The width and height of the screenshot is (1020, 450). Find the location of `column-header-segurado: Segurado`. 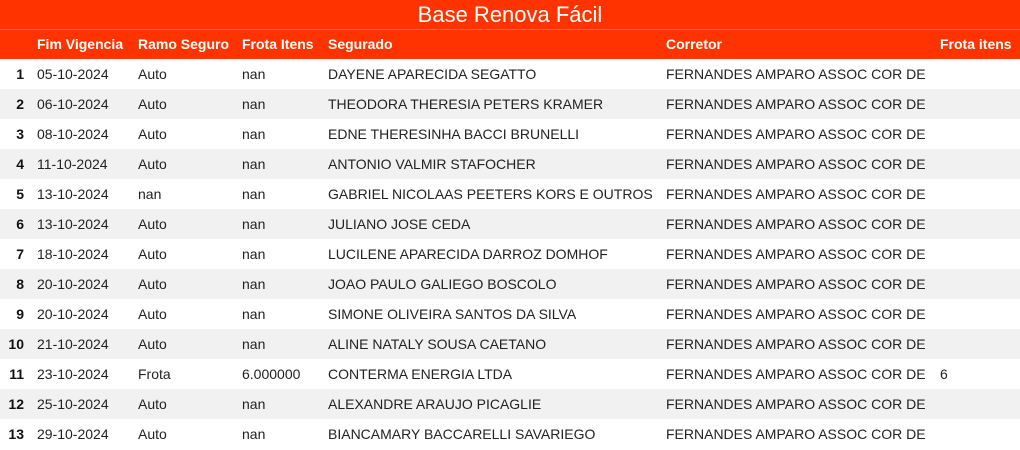

column-header-segurado: Segurado is located at coordinates (493, 44).